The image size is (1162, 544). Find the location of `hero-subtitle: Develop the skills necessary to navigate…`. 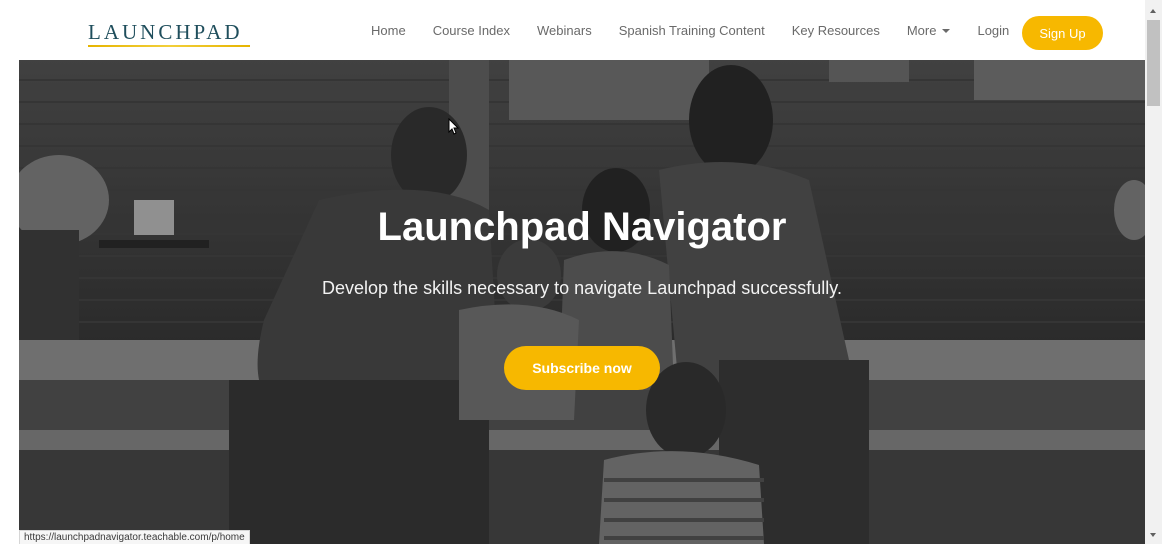

hero-subtitle: Develop the skills necessary to navigate… is located at coordinates (582, 288).